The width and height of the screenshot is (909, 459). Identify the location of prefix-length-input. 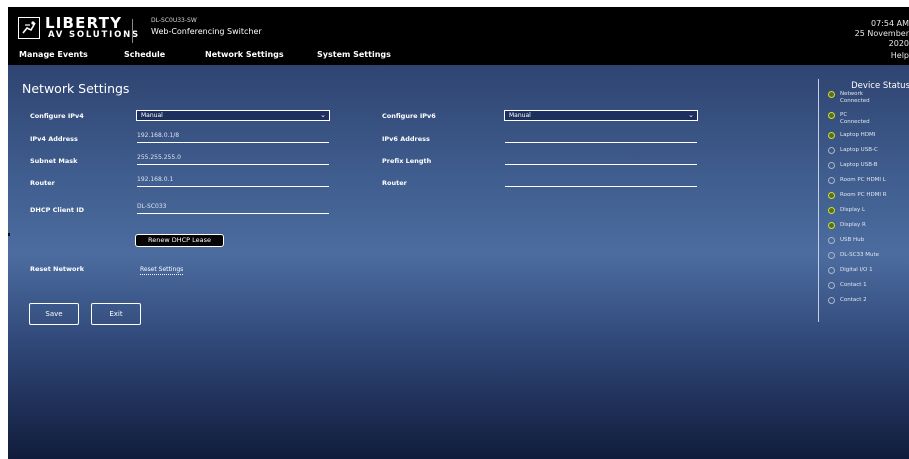
(601, 158).